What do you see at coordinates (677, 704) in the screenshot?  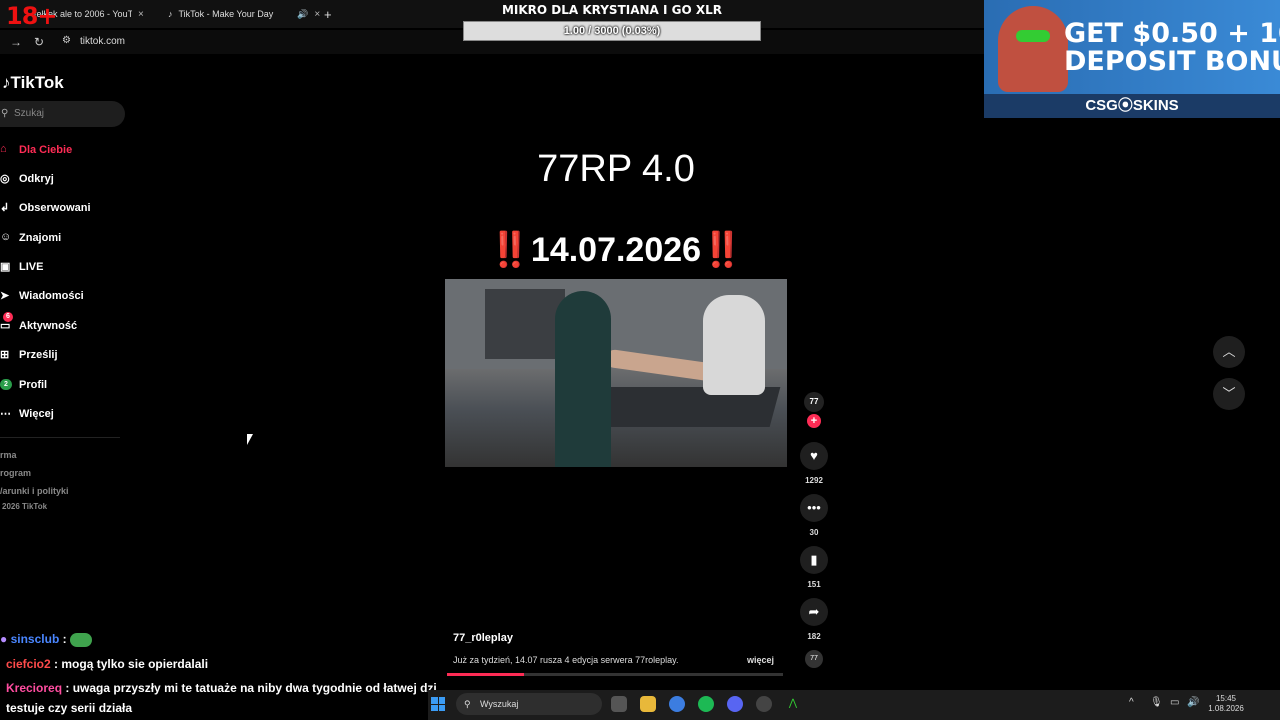 I see `chrome-icon` at bounding box center [677, 704].